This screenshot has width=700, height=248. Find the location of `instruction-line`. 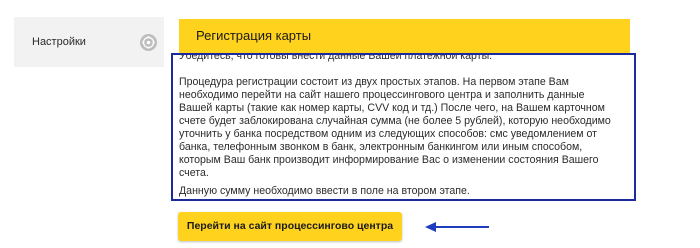

instruction-line is located at coordinates (405, 69).